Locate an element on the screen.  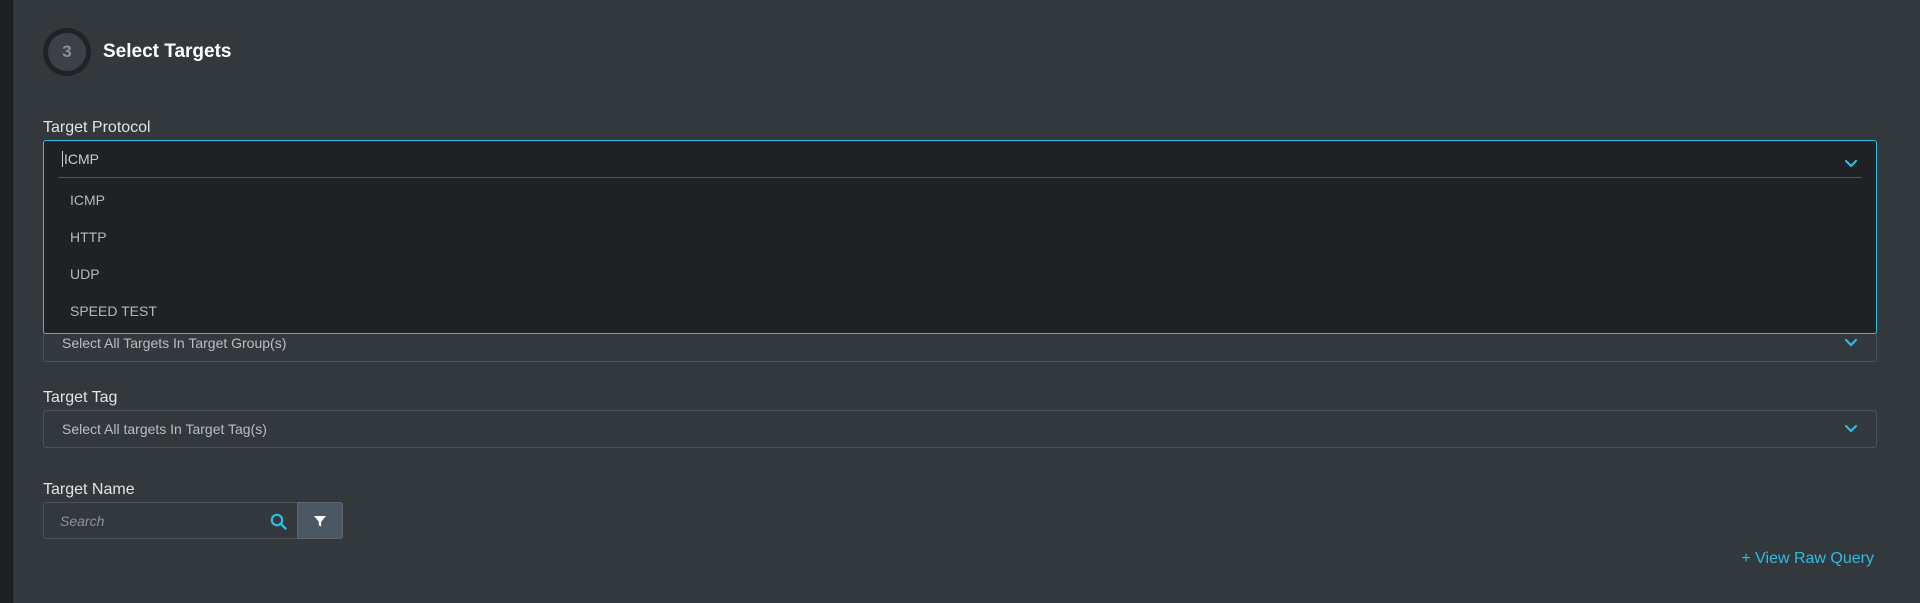
target-tag-label: Target Tag is located at coordinates (80, 397).